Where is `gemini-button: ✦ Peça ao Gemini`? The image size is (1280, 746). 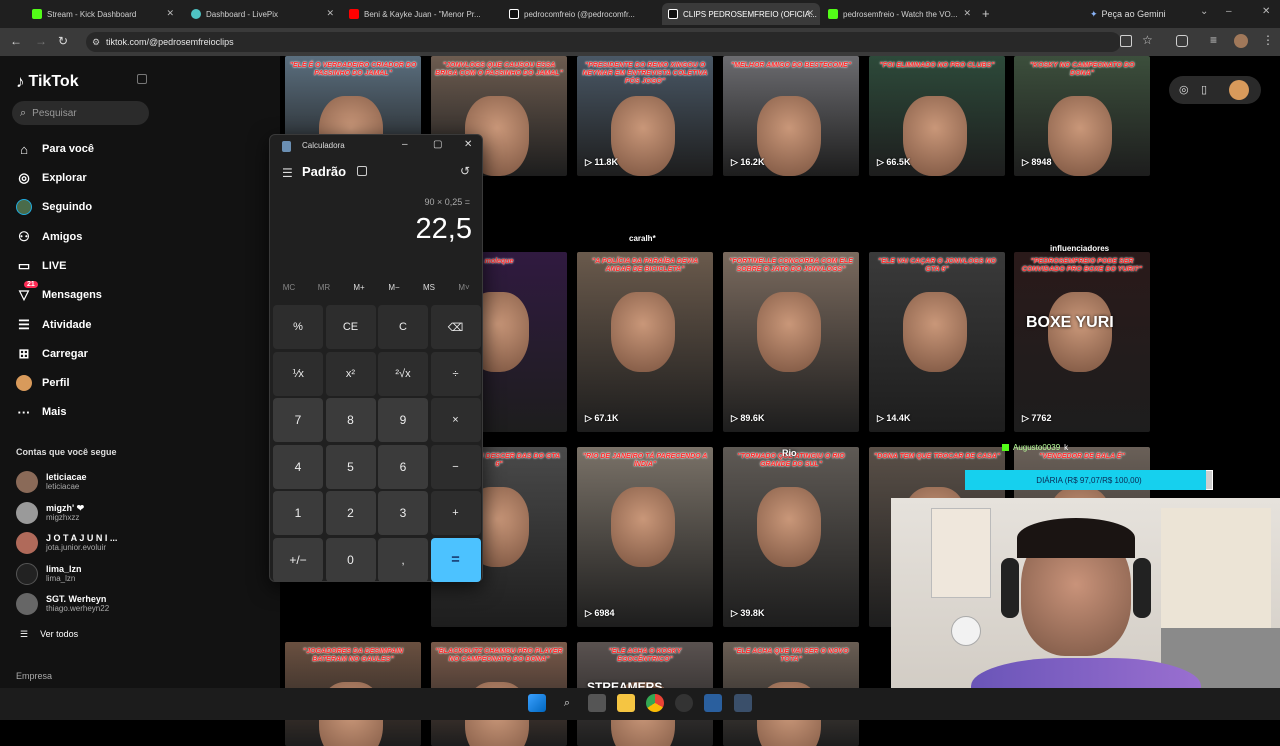 gemini-button: ✦ Peça ao Gemini is located at coordinates (1128, 14).